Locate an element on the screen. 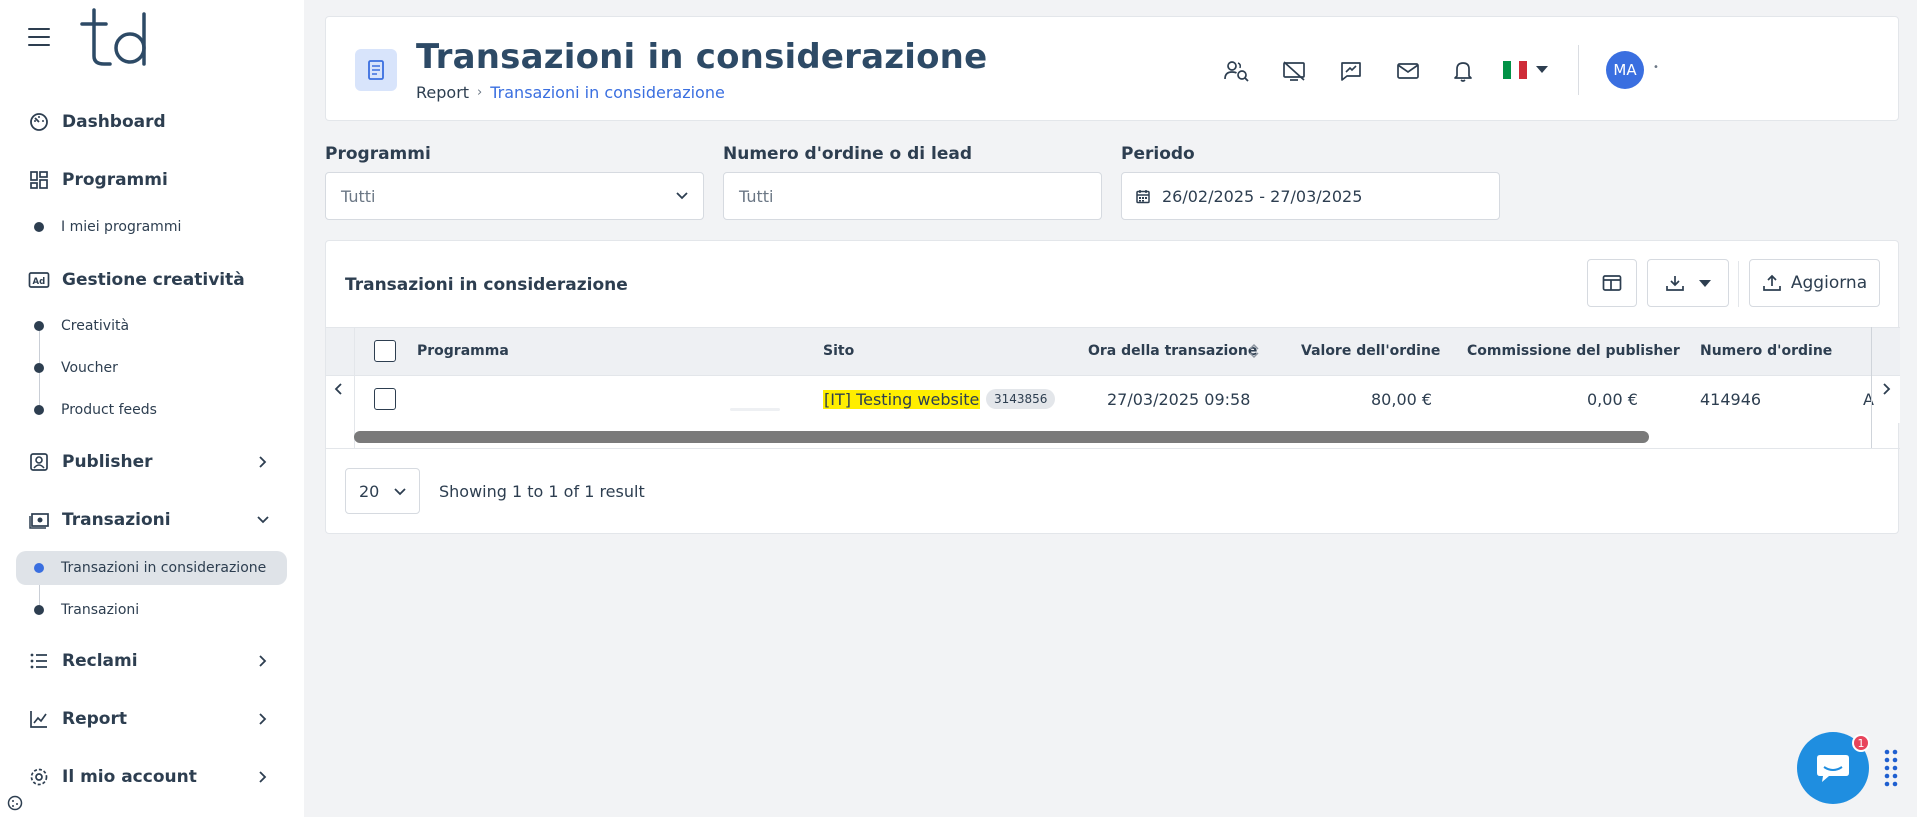  sidebar-subitem-label: Voucher is located at coordinates (89, 368).